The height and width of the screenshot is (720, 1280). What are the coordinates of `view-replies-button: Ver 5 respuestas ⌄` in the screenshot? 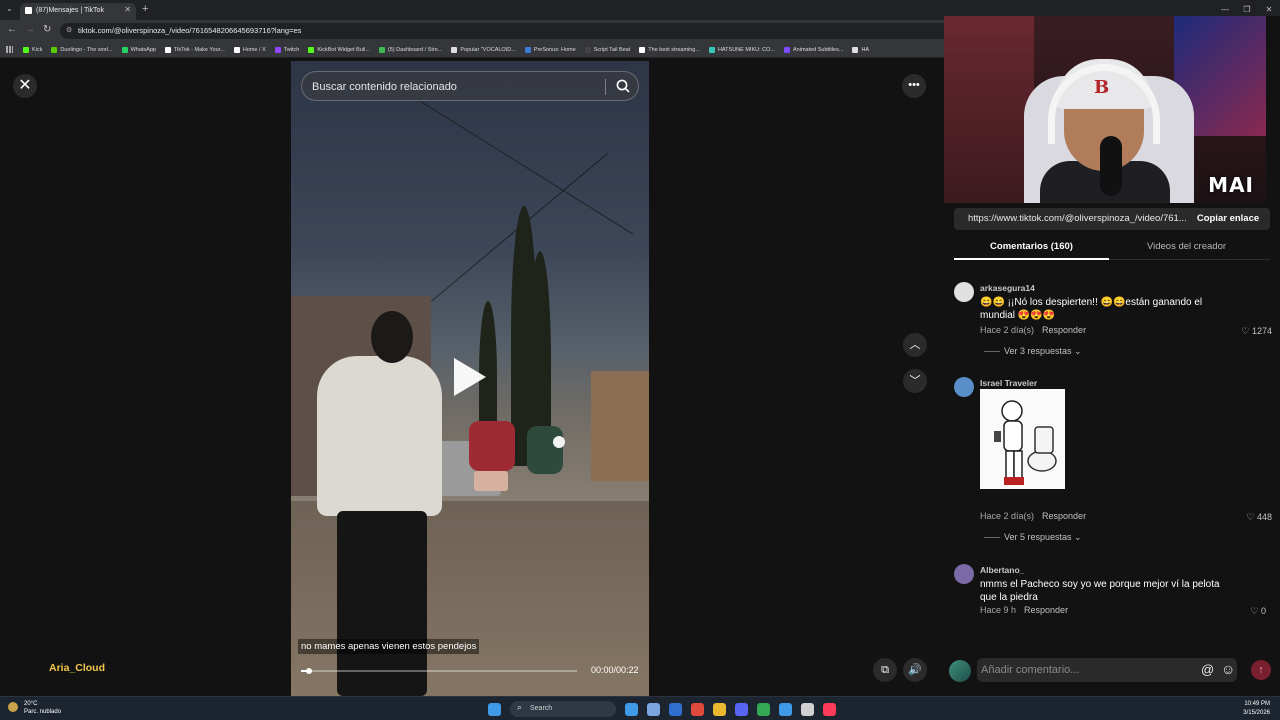 It's located at (1033, 537).